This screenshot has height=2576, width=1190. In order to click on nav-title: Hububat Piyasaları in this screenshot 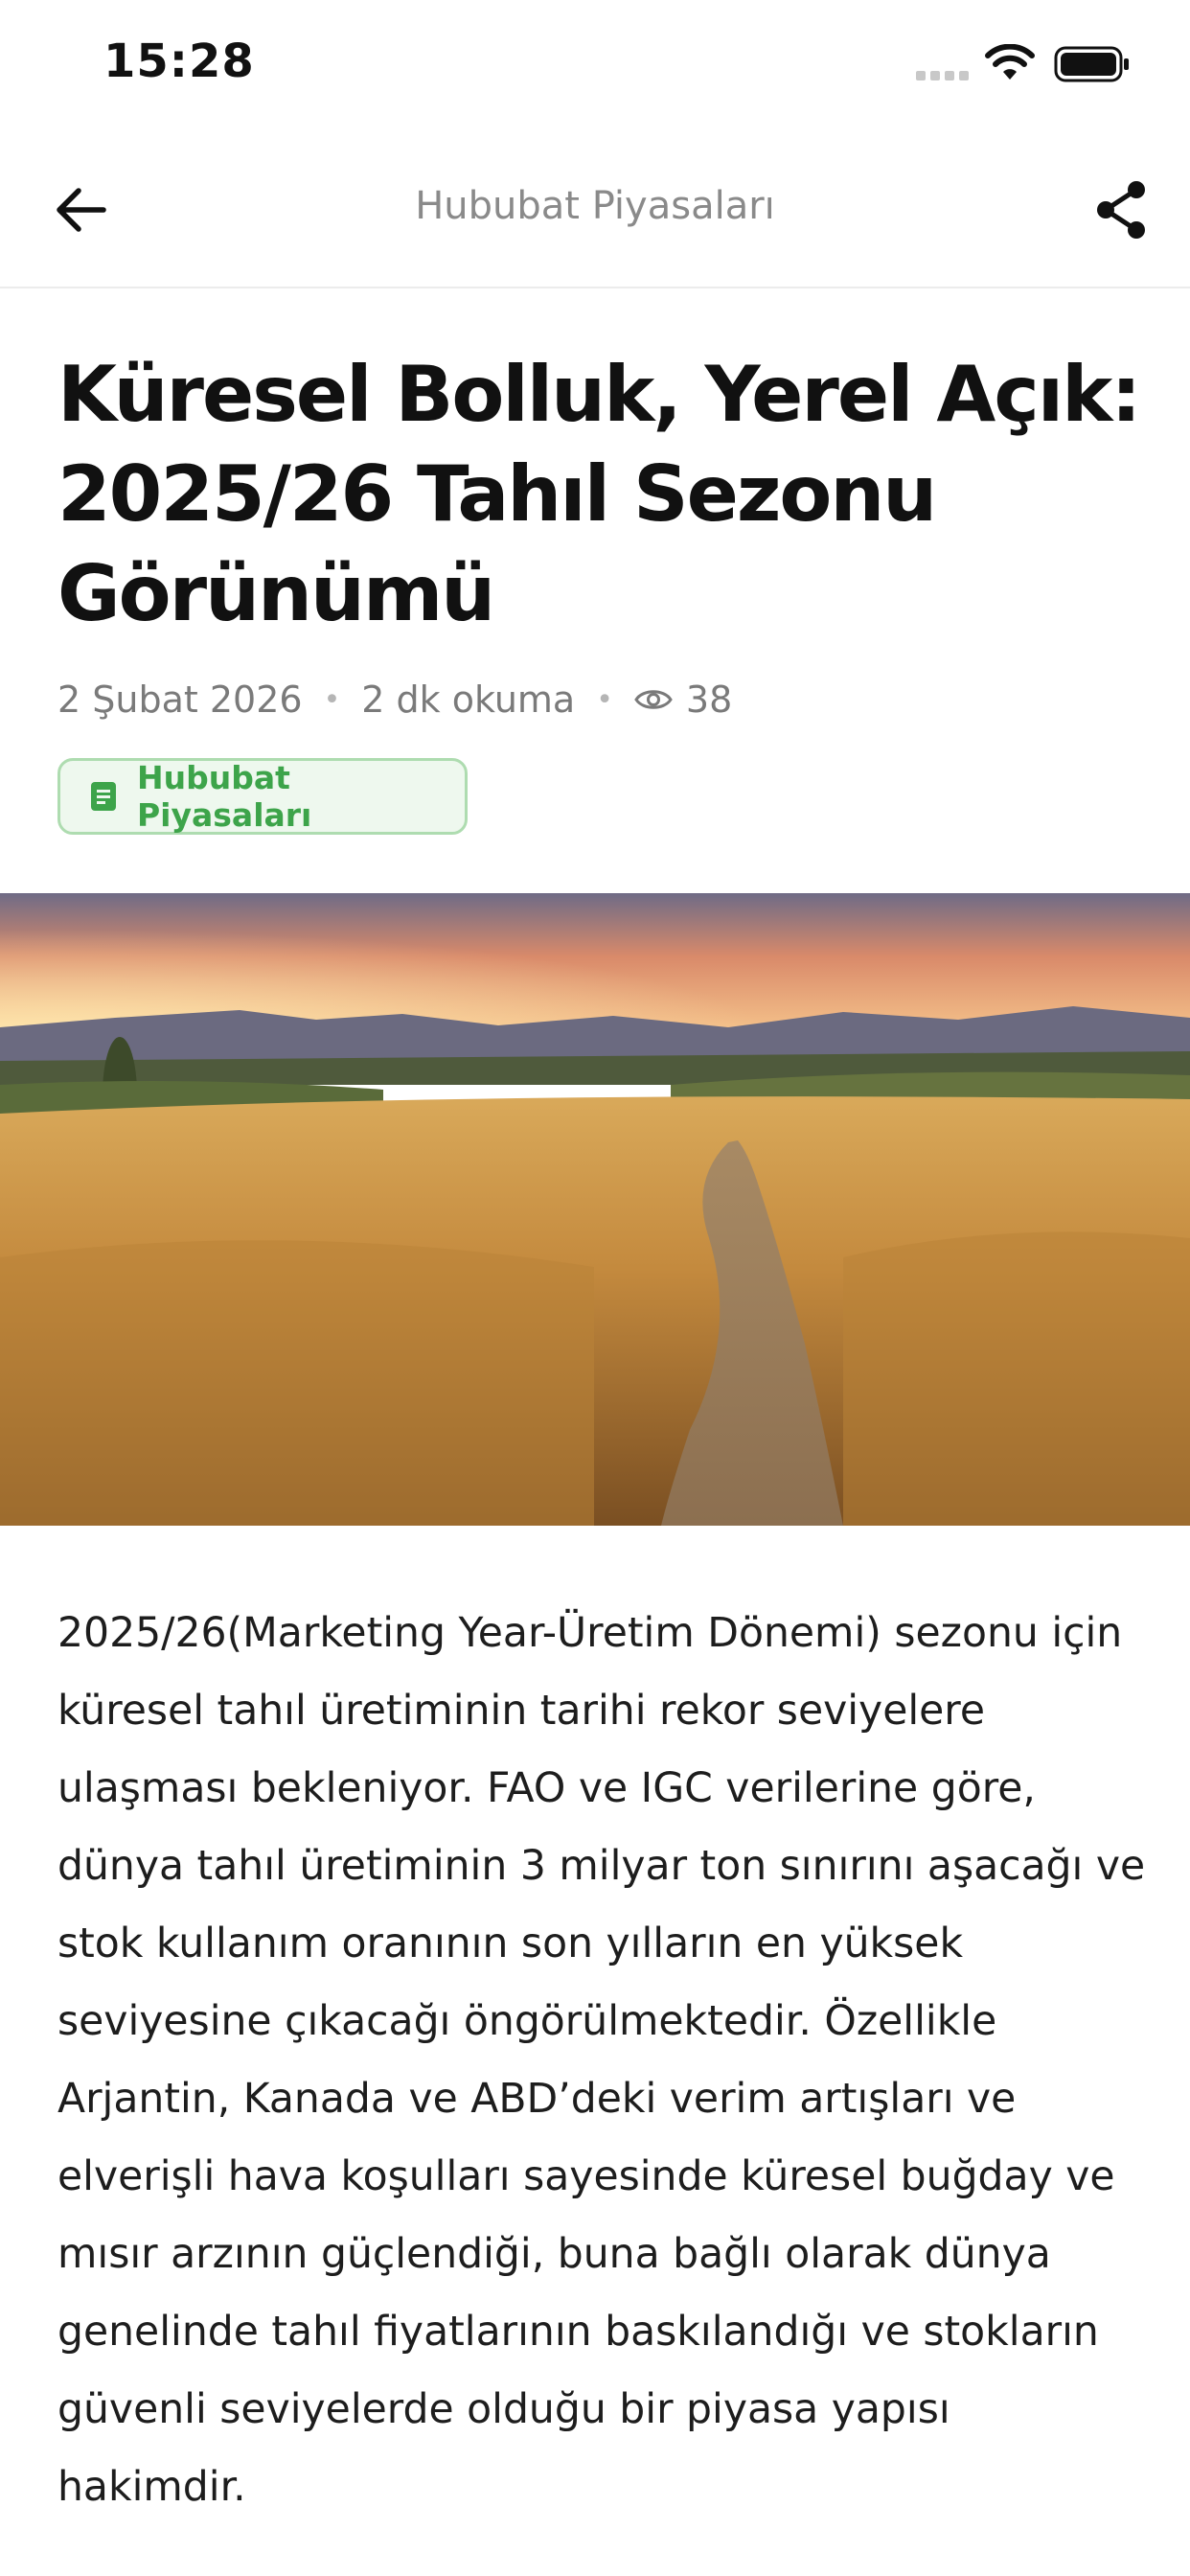, I will do `click(595, 206)`.